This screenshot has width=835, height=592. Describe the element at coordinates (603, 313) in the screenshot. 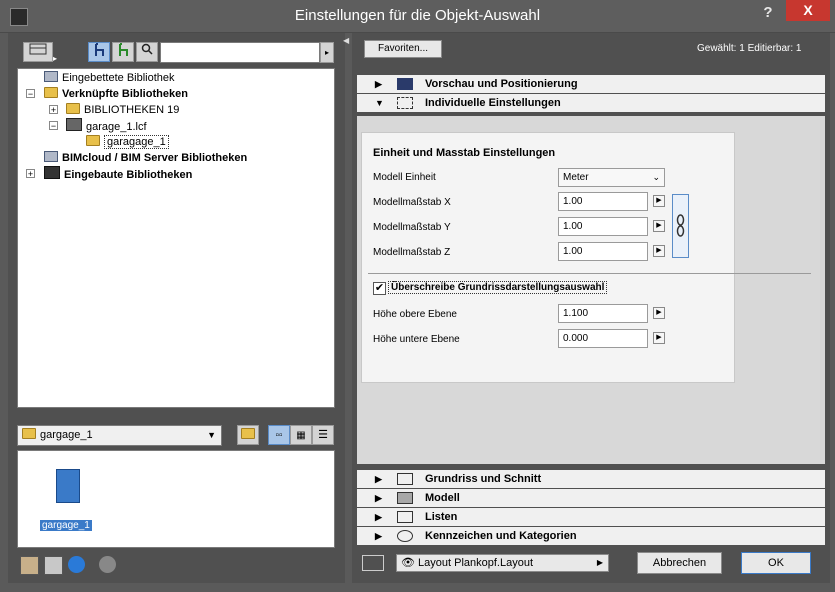

I see `upper-level-input: 1.100` at that location.